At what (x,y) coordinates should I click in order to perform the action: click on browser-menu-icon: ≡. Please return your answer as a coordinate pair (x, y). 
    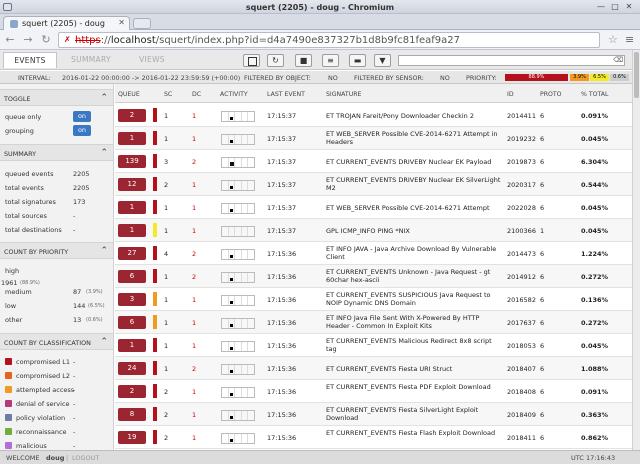
    Looking at the image, I should click on (629, 39).